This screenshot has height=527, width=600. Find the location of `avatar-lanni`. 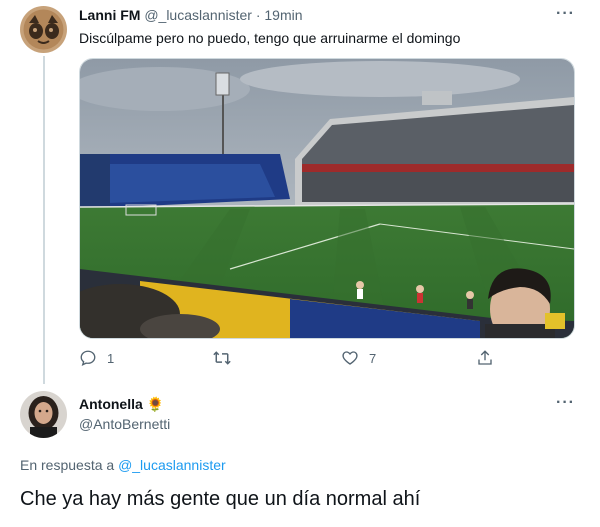

avatar-lanni is located at coordinates (43, 29).